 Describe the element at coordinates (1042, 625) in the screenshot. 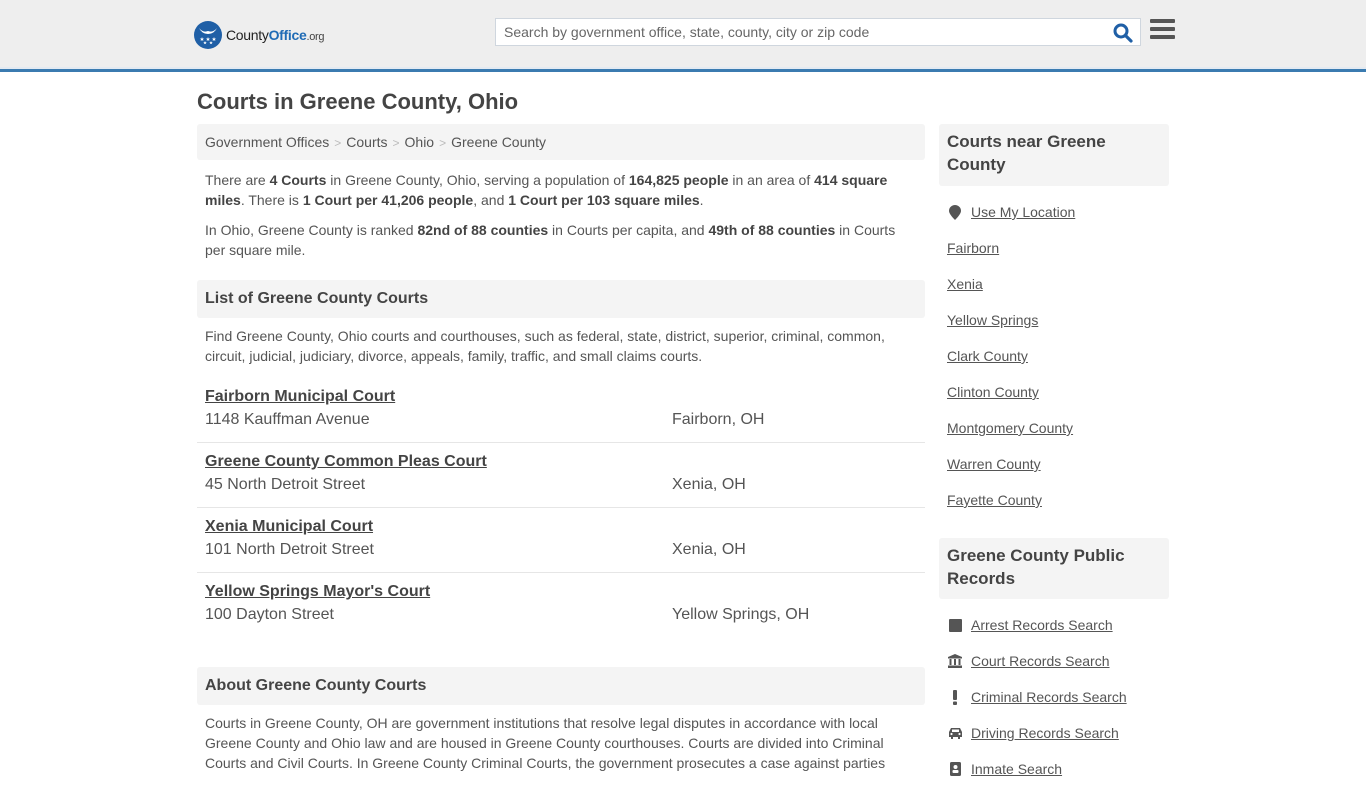

I see `arrest-records-link: Arrest Records Search` at that location.